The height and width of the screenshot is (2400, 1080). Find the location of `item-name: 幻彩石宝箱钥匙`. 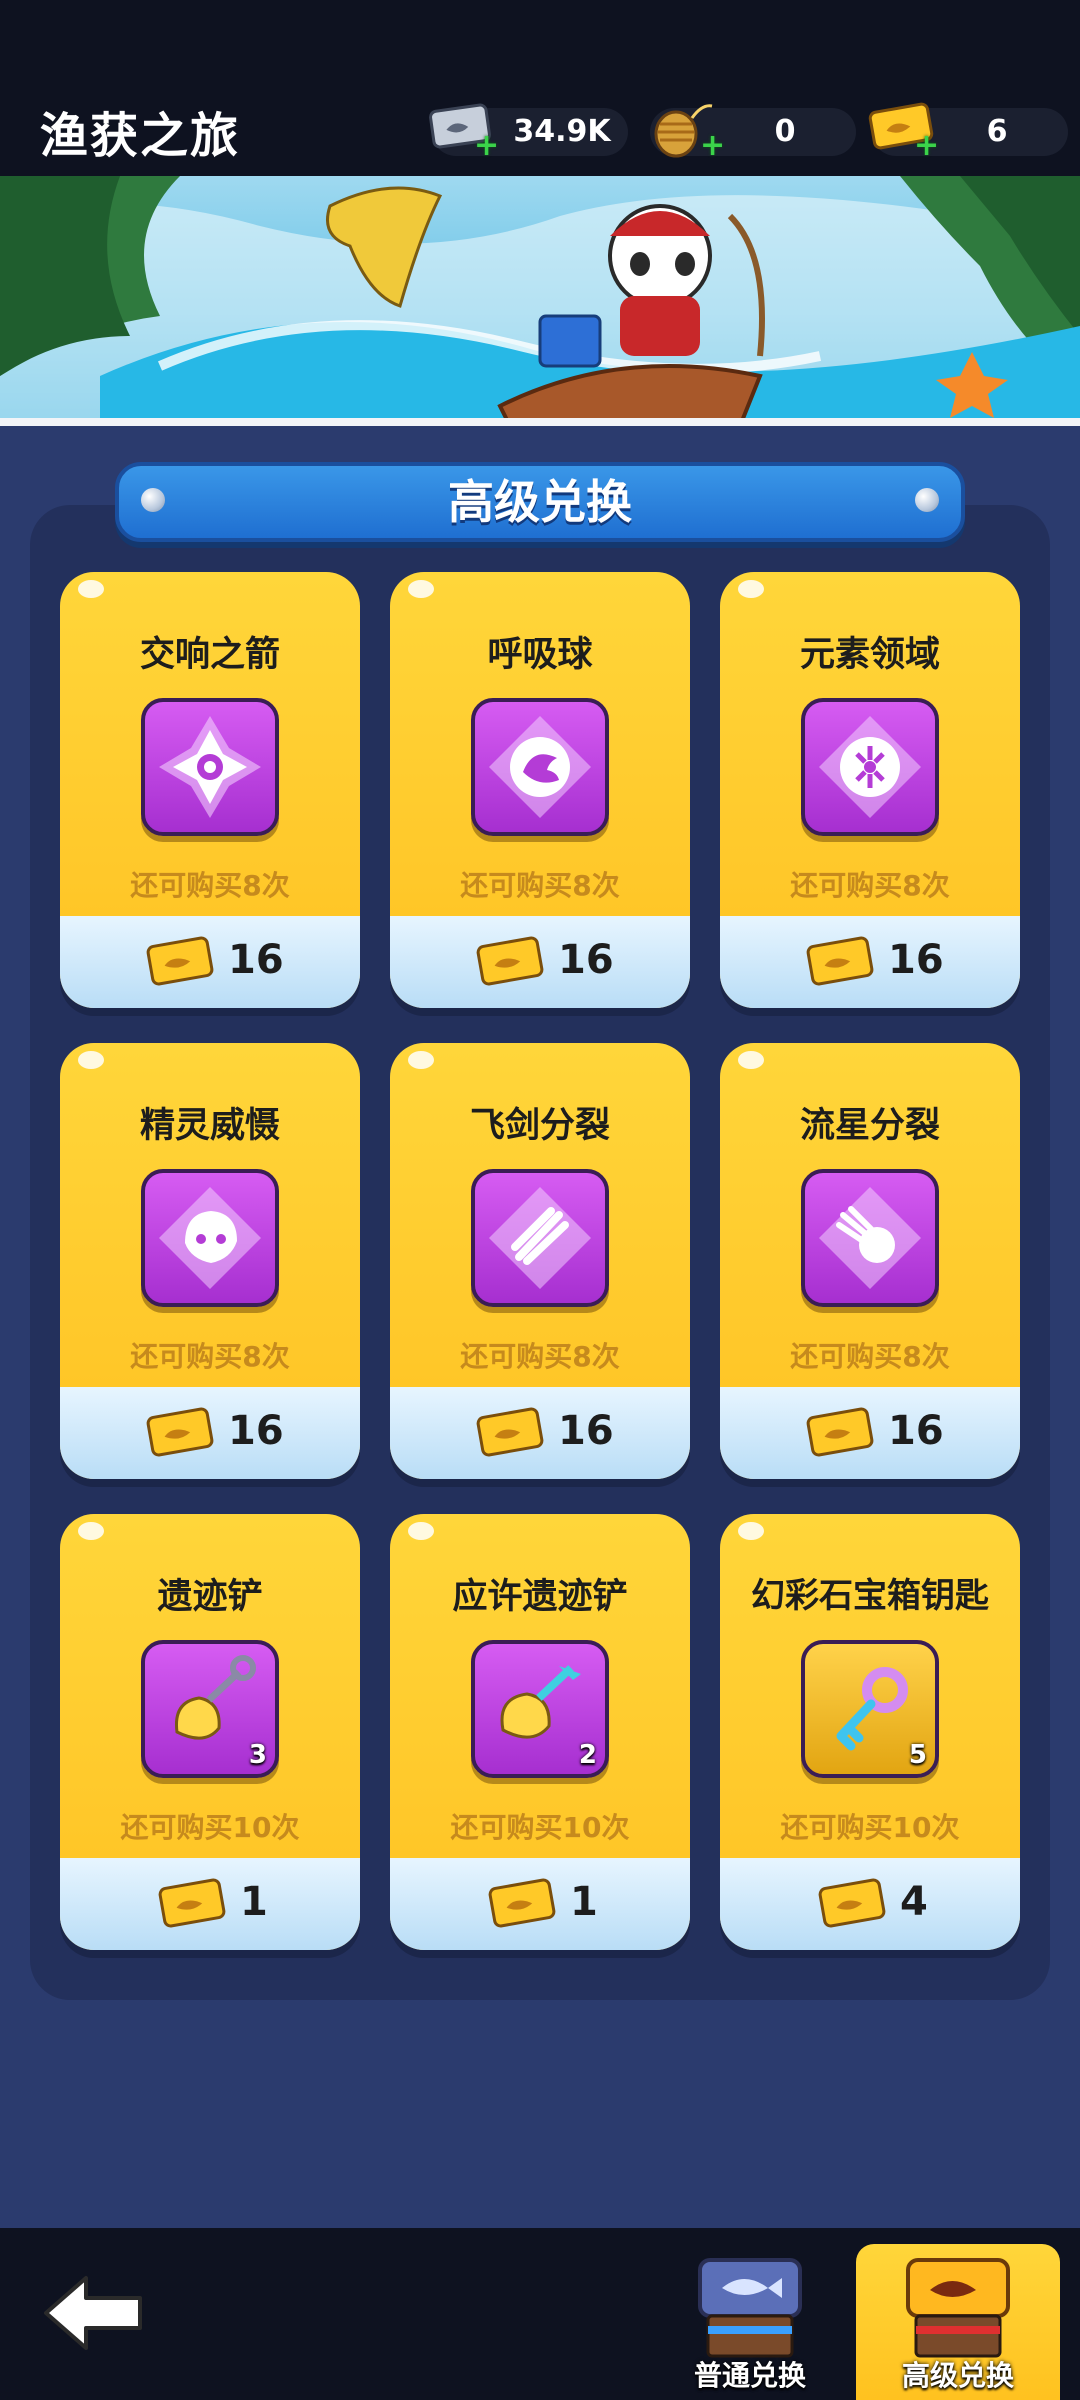

item-name: 幻彩石宝箱钥匙 is located at coordinates (870, 1596).